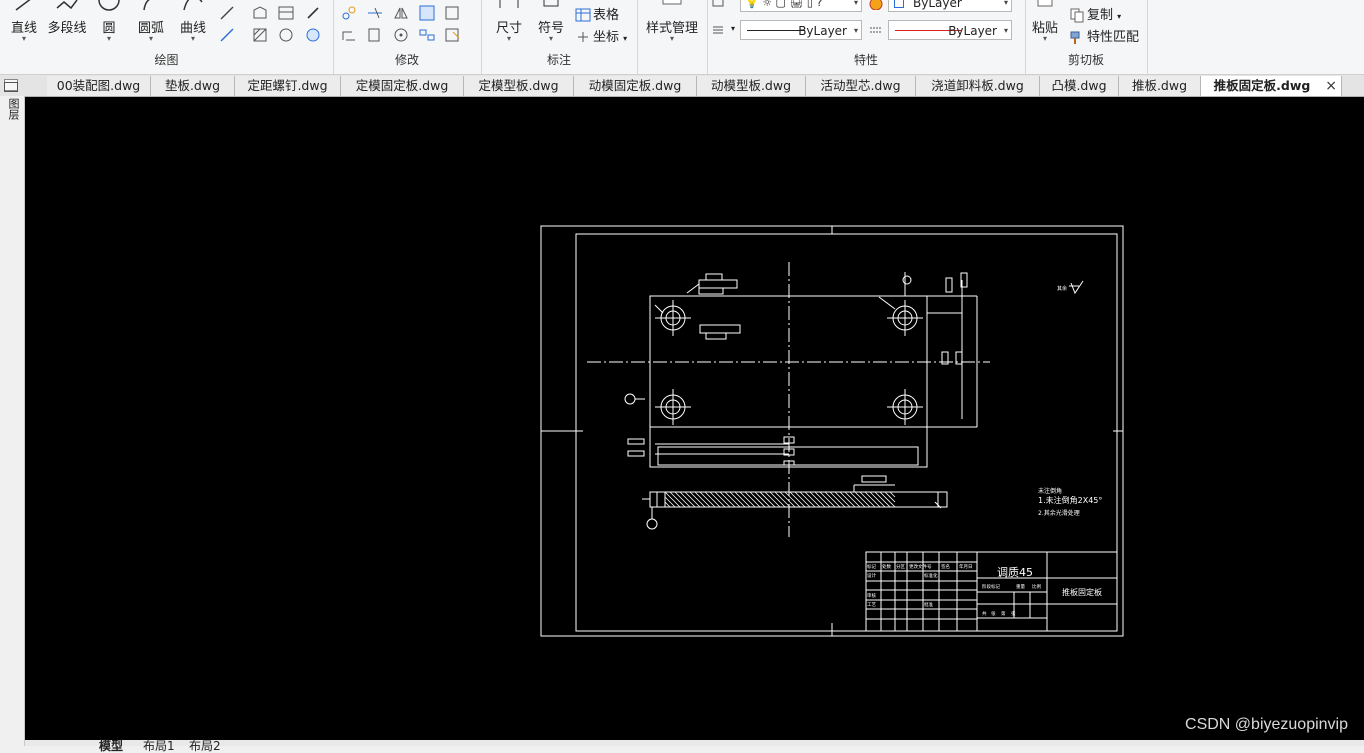 This screenshot has height=753, width=1364. Describe the element at coordinates (694, 746) in the screenshot. I see `layout-tabbar: 模型 布局1 布局2` at that location.